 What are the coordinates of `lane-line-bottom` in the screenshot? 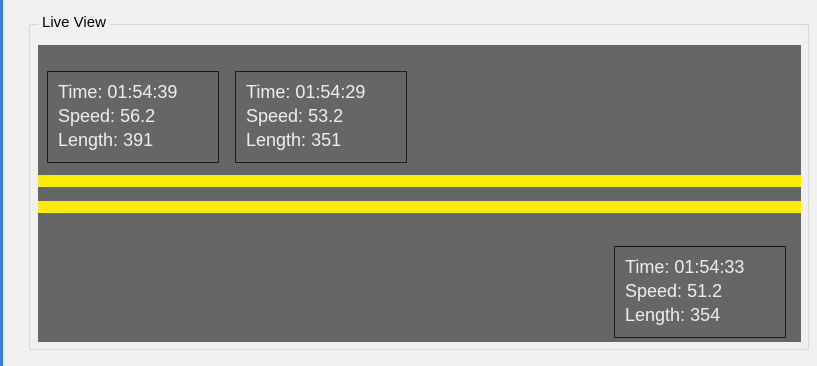 It's located at (419, 207).